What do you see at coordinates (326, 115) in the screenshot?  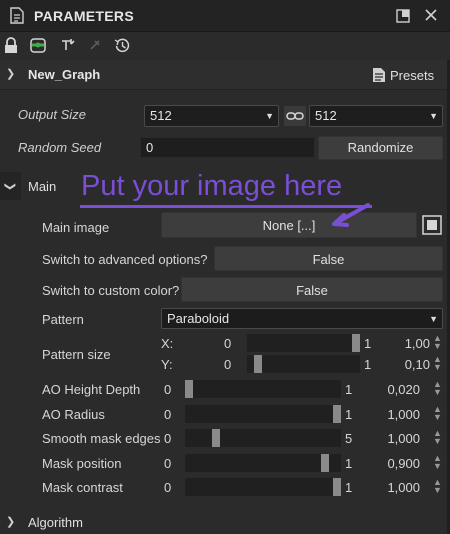 I see `output-size-height-value: 512` at bounding box center [326, 115].